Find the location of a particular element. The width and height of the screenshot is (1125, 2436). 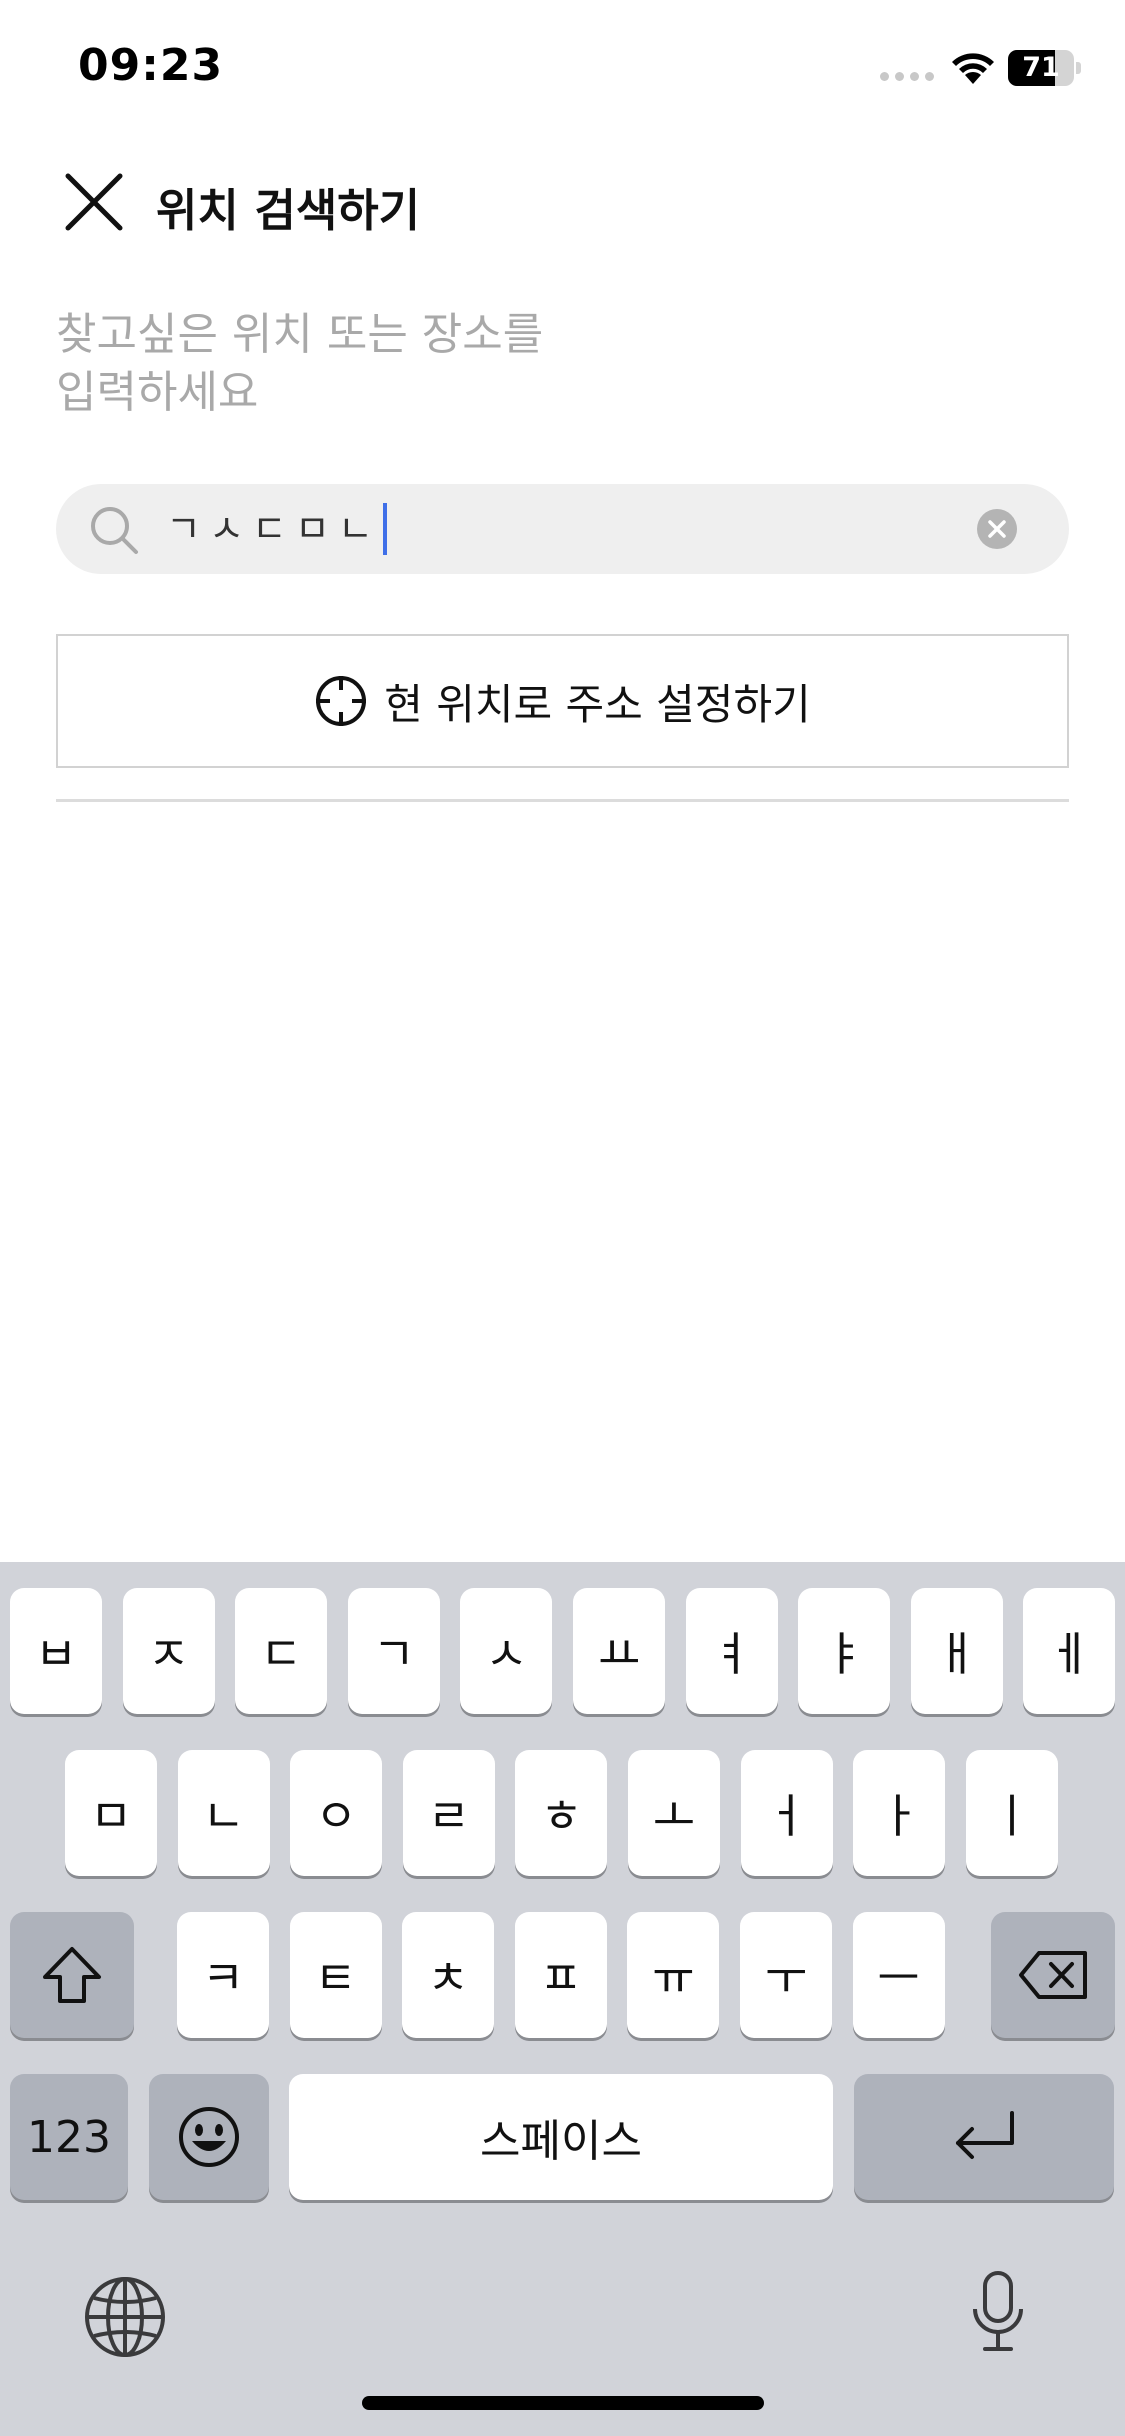

space-key-label: 스페이스 is located at coordinates (561, 2141).